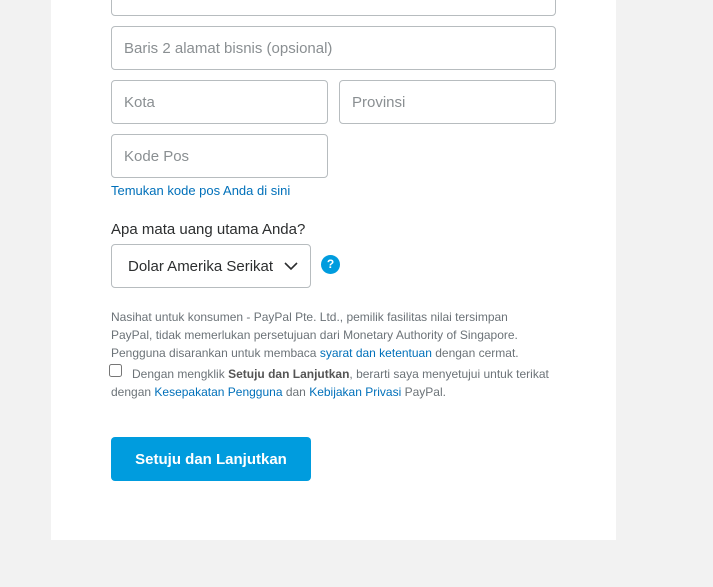 This screenshot has height=587, width=713. I want to click on address-line1-field, so click(333, 8).